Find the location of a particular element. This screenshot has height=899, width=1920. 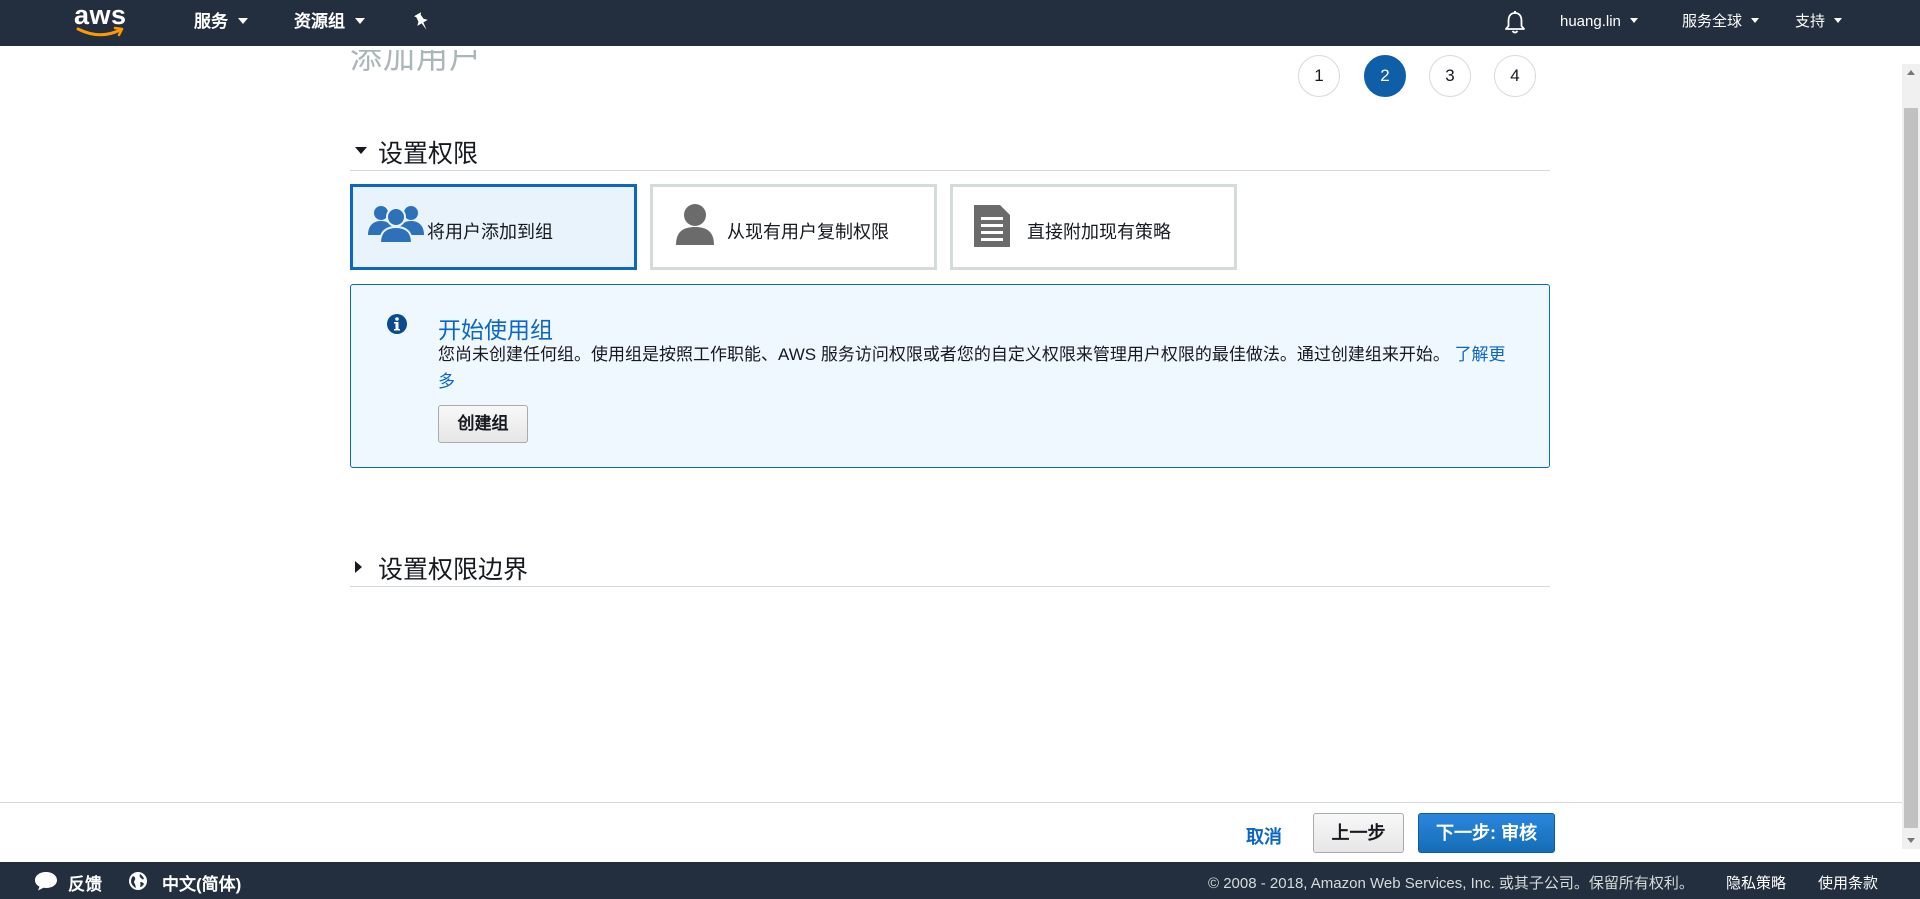

feedback-icon is located at coordinates (46, 881).